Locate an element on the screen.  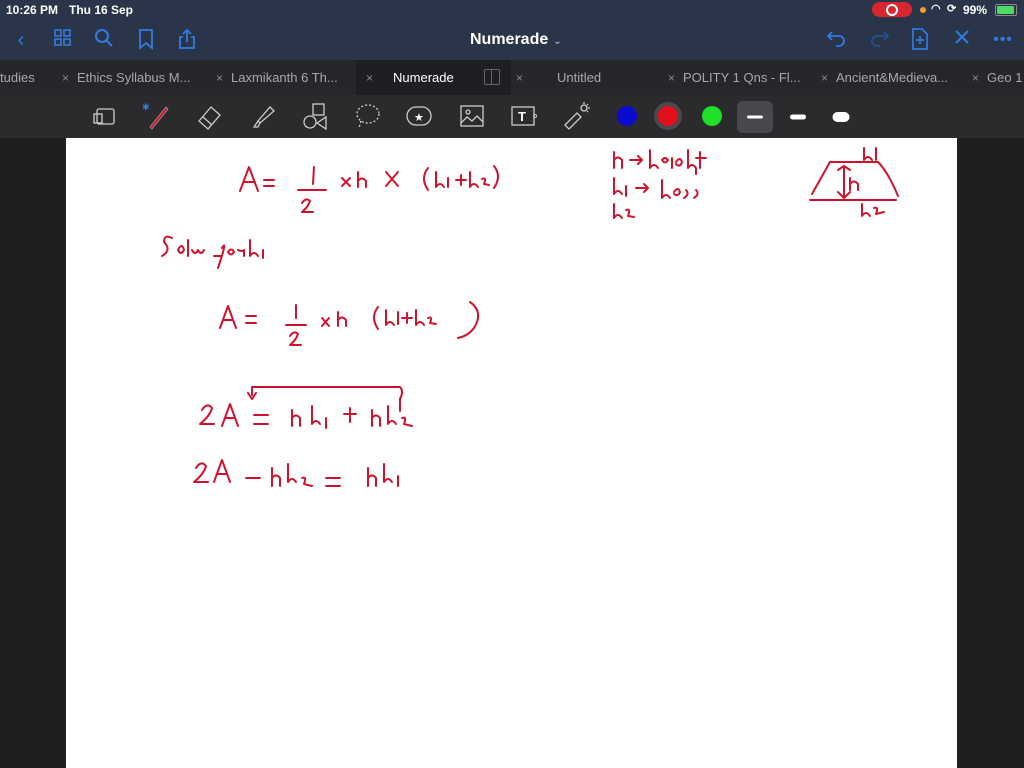
chevron-down-icon: ⌄ is located at coordinates (557, 41).